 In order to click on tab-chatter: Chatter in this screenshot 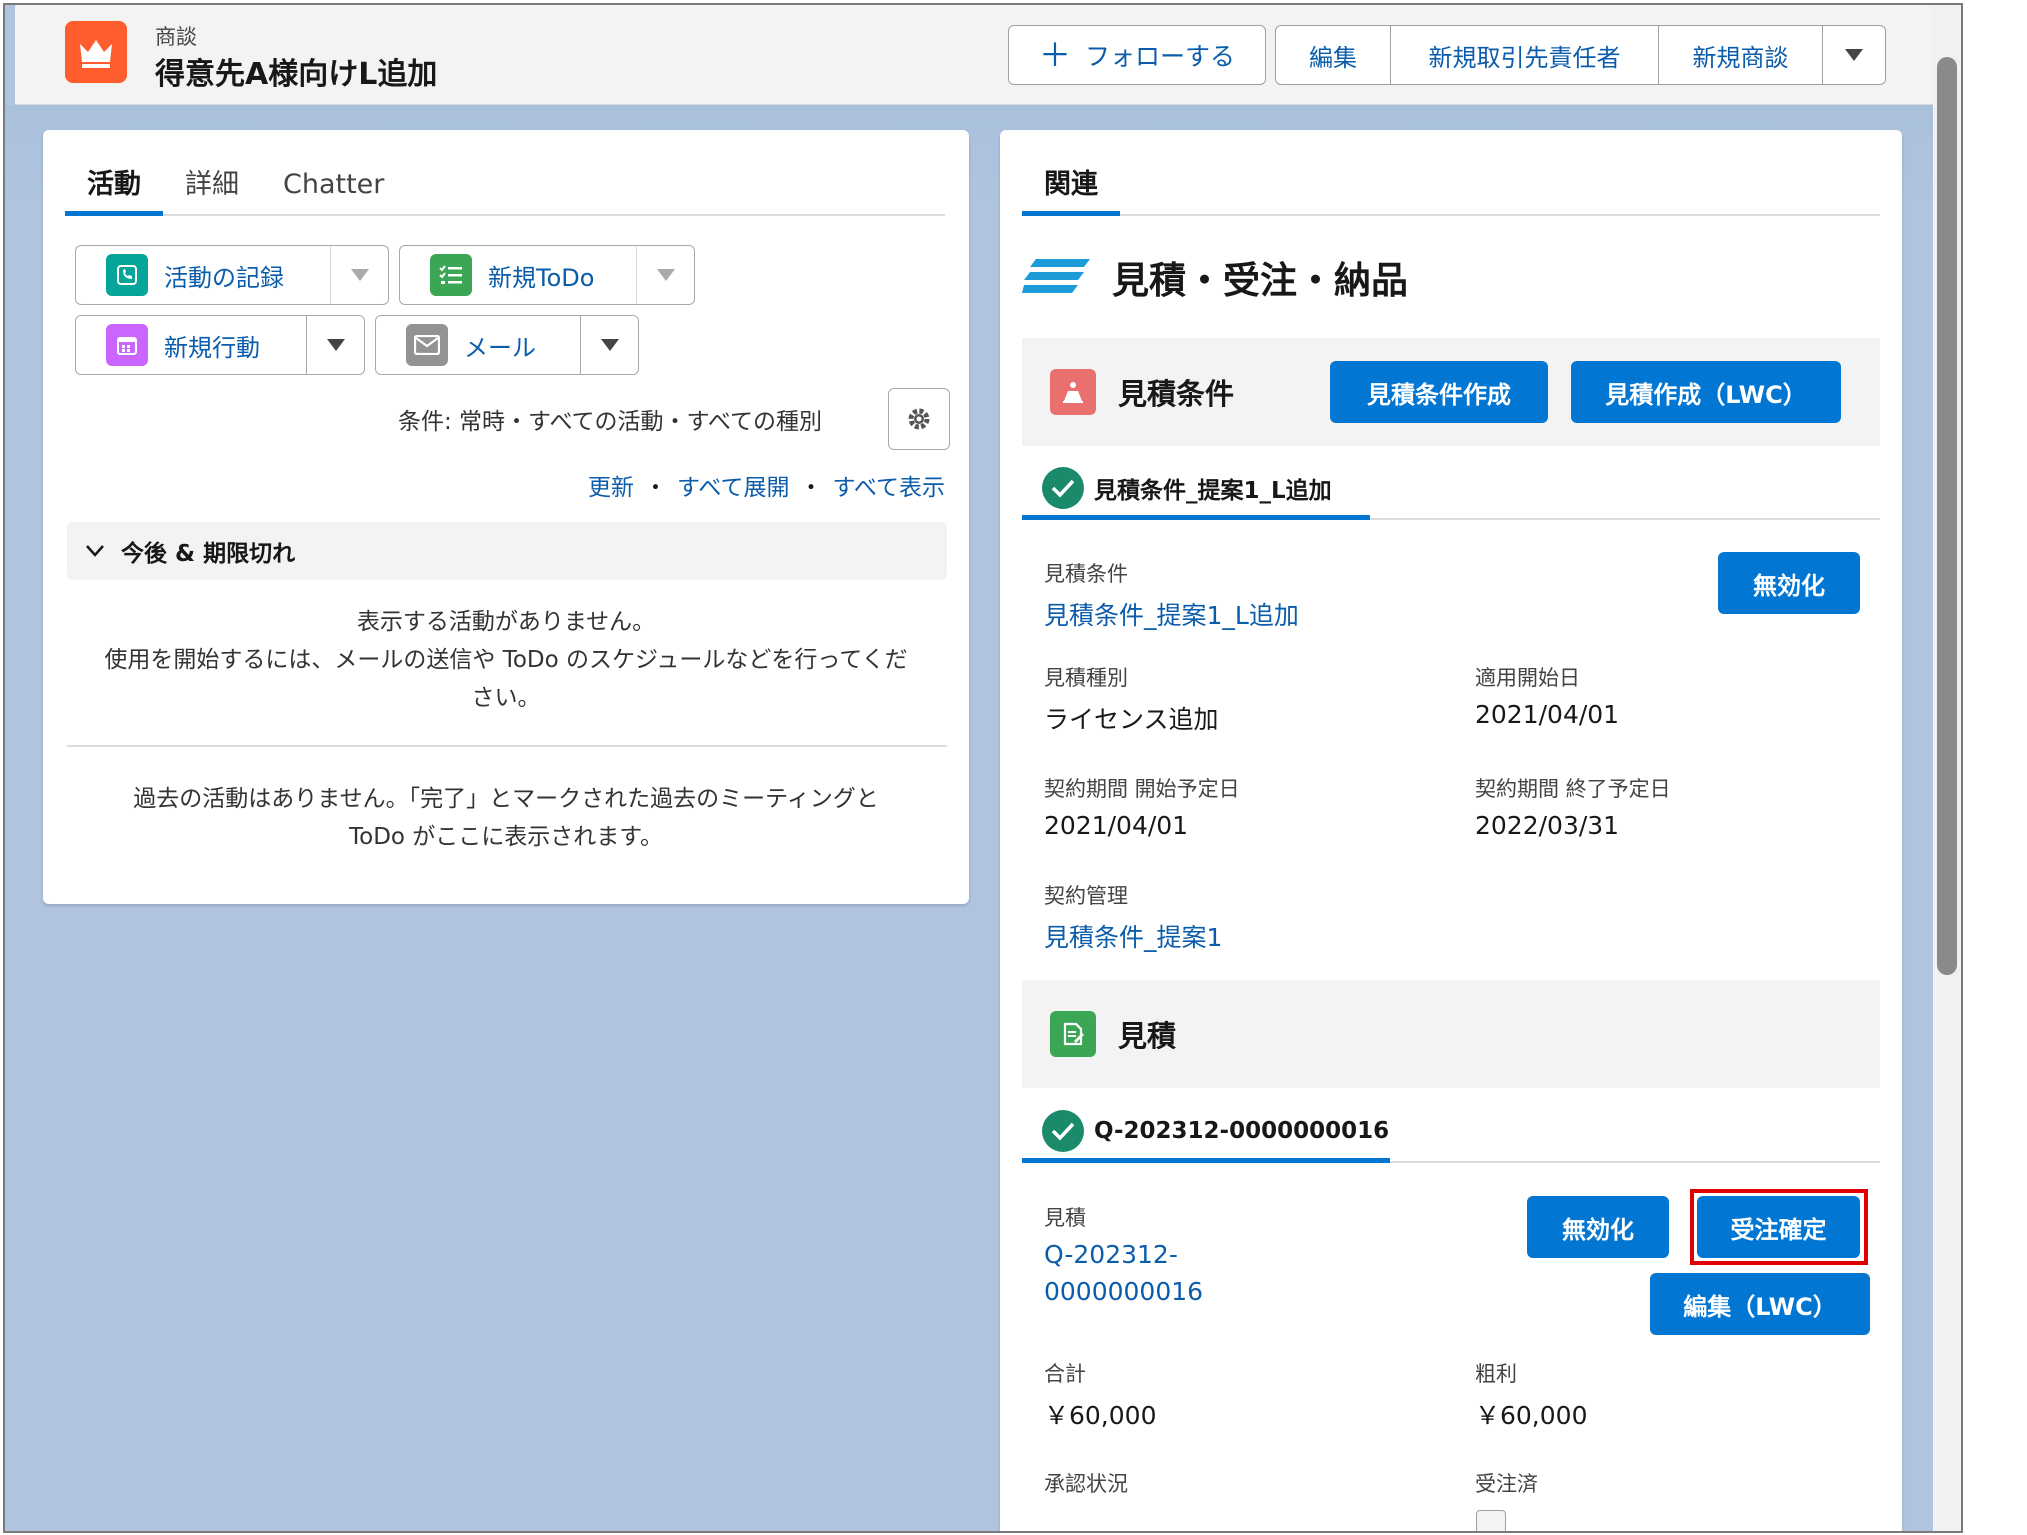, I will do `click(333, 188)`.